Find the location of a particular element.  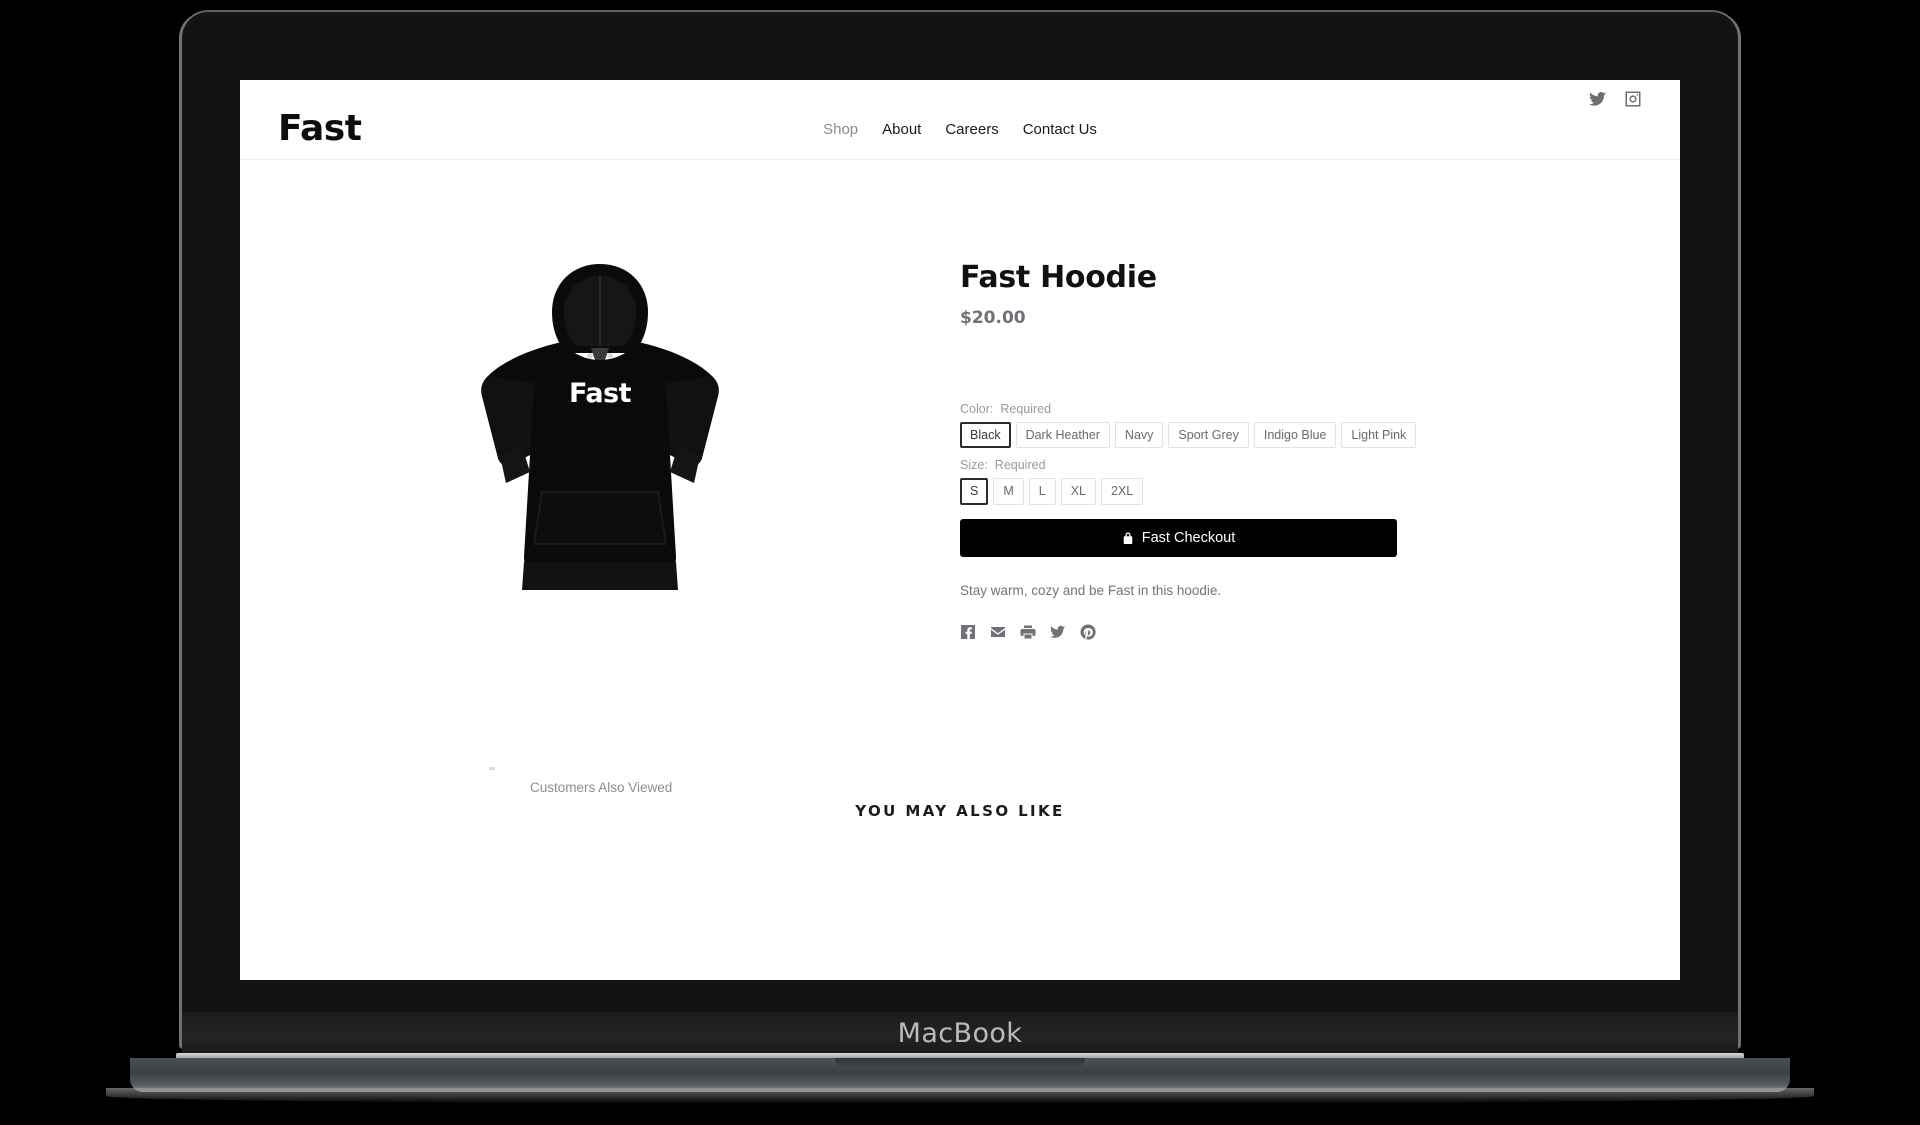

nav-item-careers: Careers is located at coordinates (971, 129).